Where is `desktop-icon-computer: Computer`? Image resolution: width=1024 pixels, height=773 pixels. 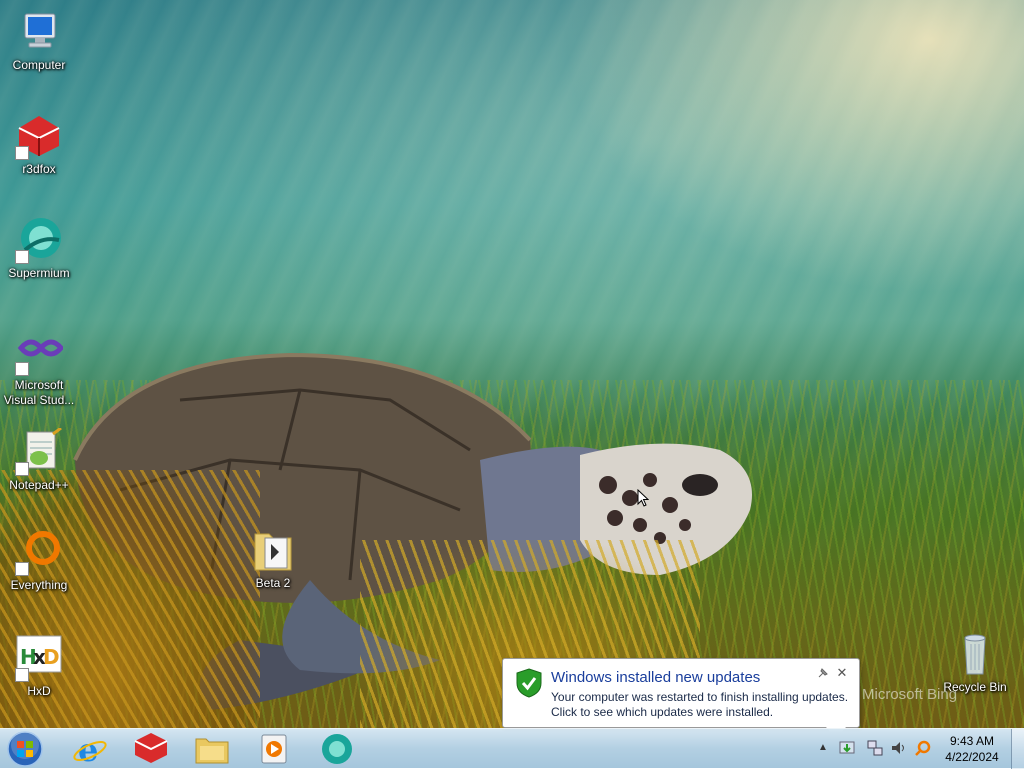
desktop-icon-computer: Computer is located at coordinates (39, 40).